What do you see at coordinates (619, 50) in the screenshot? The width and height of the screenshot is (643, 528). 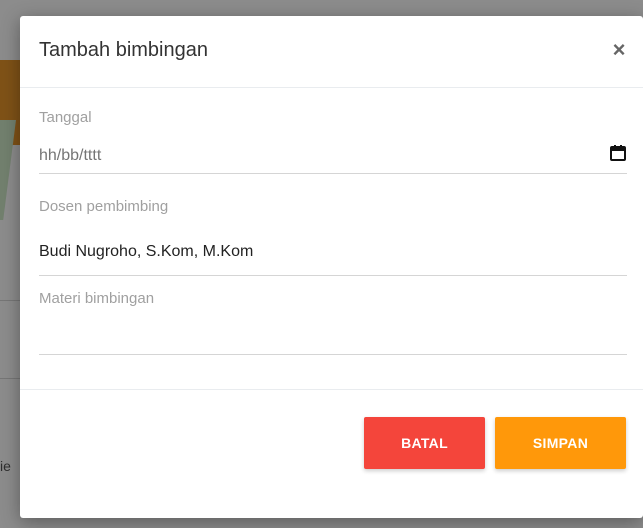 I see `close-icon: ×` at bounding box center [619, 50].